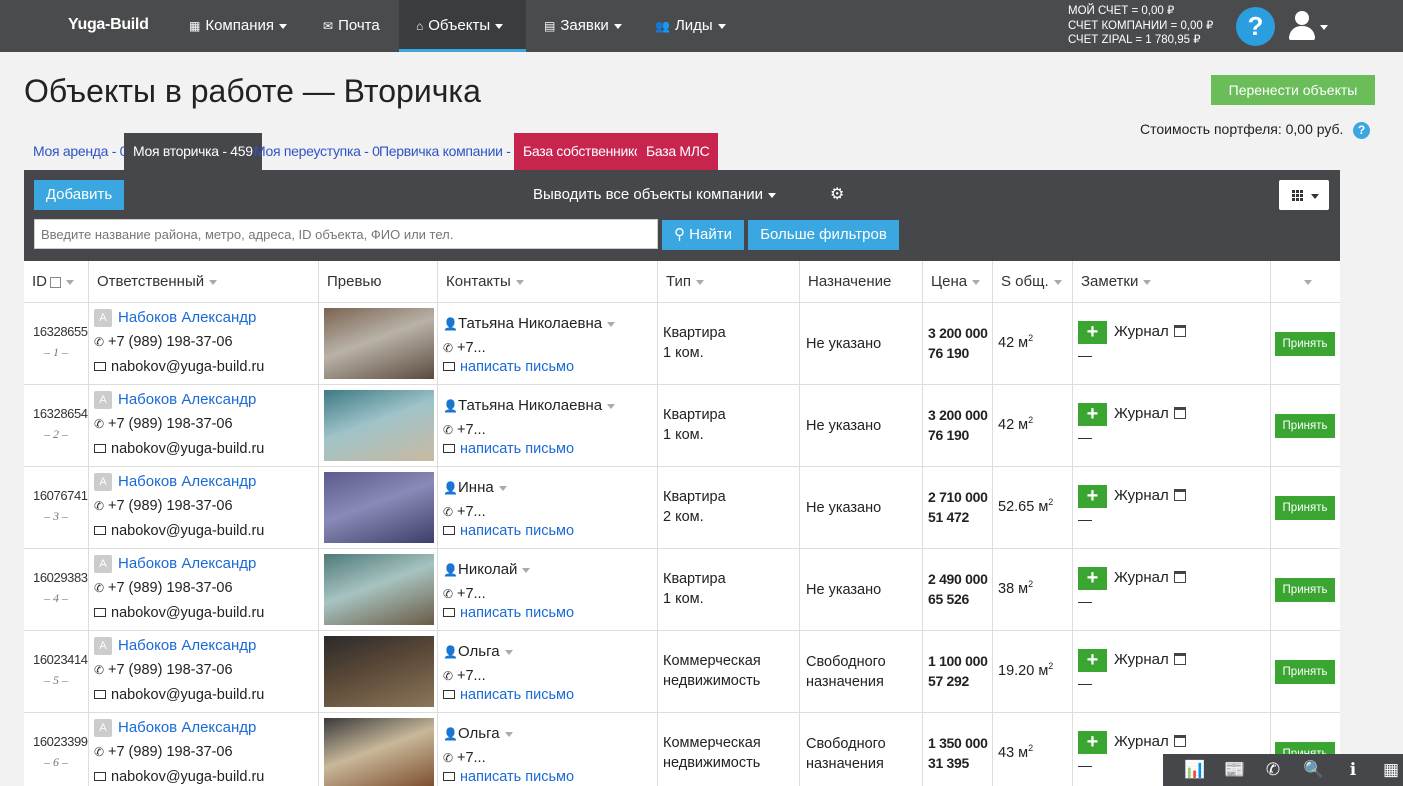 The height and width of the screenshot is (786, 1403). Describe the element at coordinates (487, 569) in the screenshot. I see `contact-name: 👤Николай` at that location.